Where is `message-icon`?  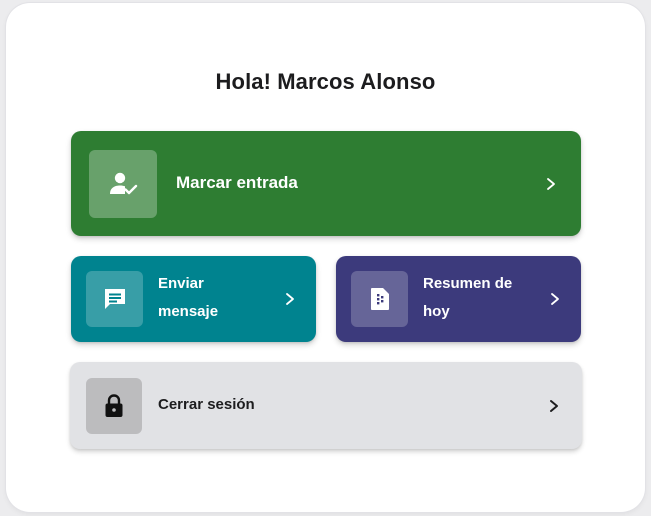 message-icon is located at coordinates (114, 299).